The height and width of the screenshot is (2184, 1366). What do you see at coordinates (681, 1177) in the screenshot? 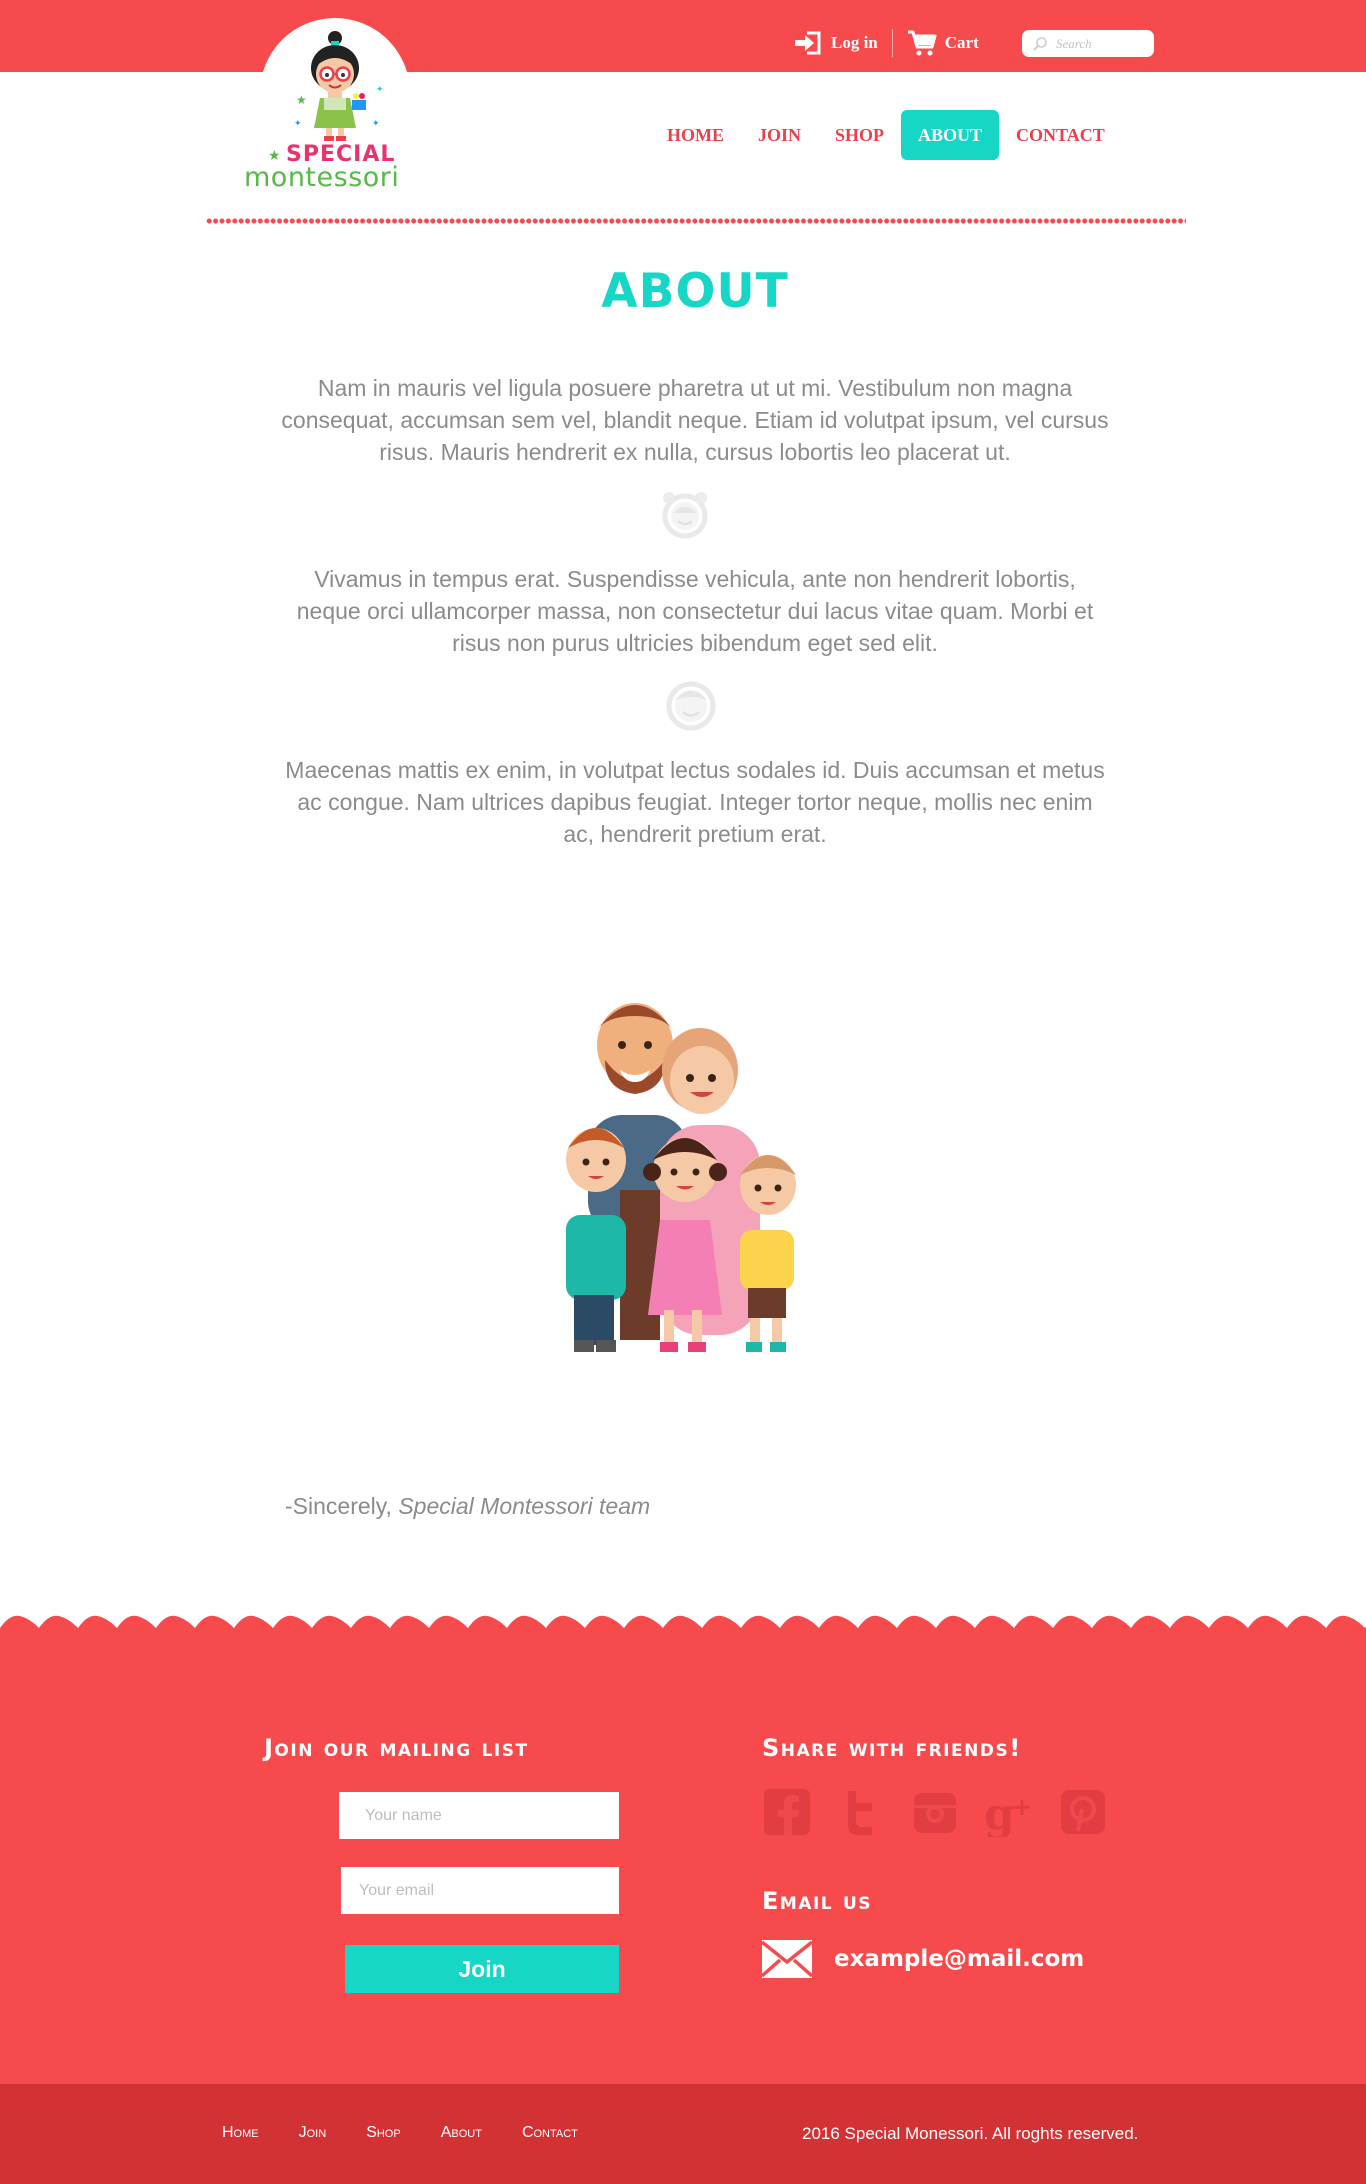
I see `family-illustration` at bounding box center [681, 1177].